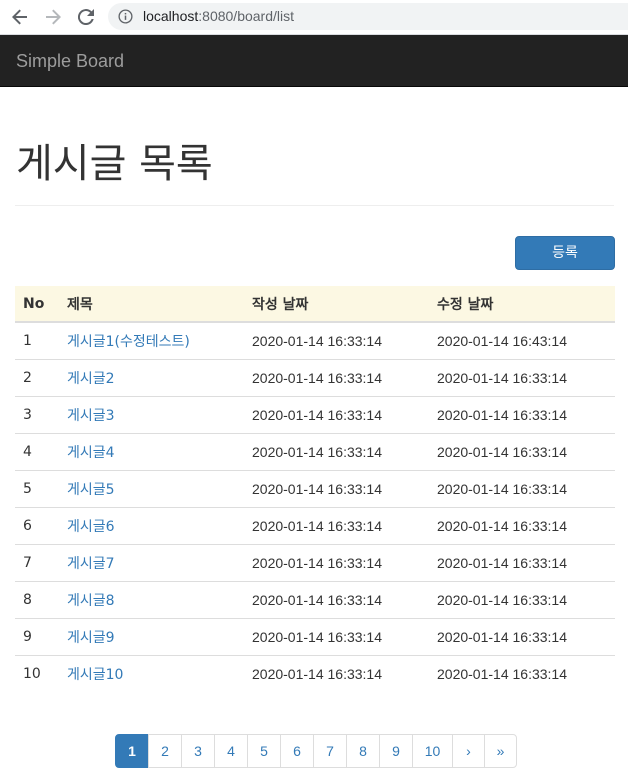  Describe the element at coordinates (132, 751) in the screenshot. I see `page-link-1: 1` at that location.